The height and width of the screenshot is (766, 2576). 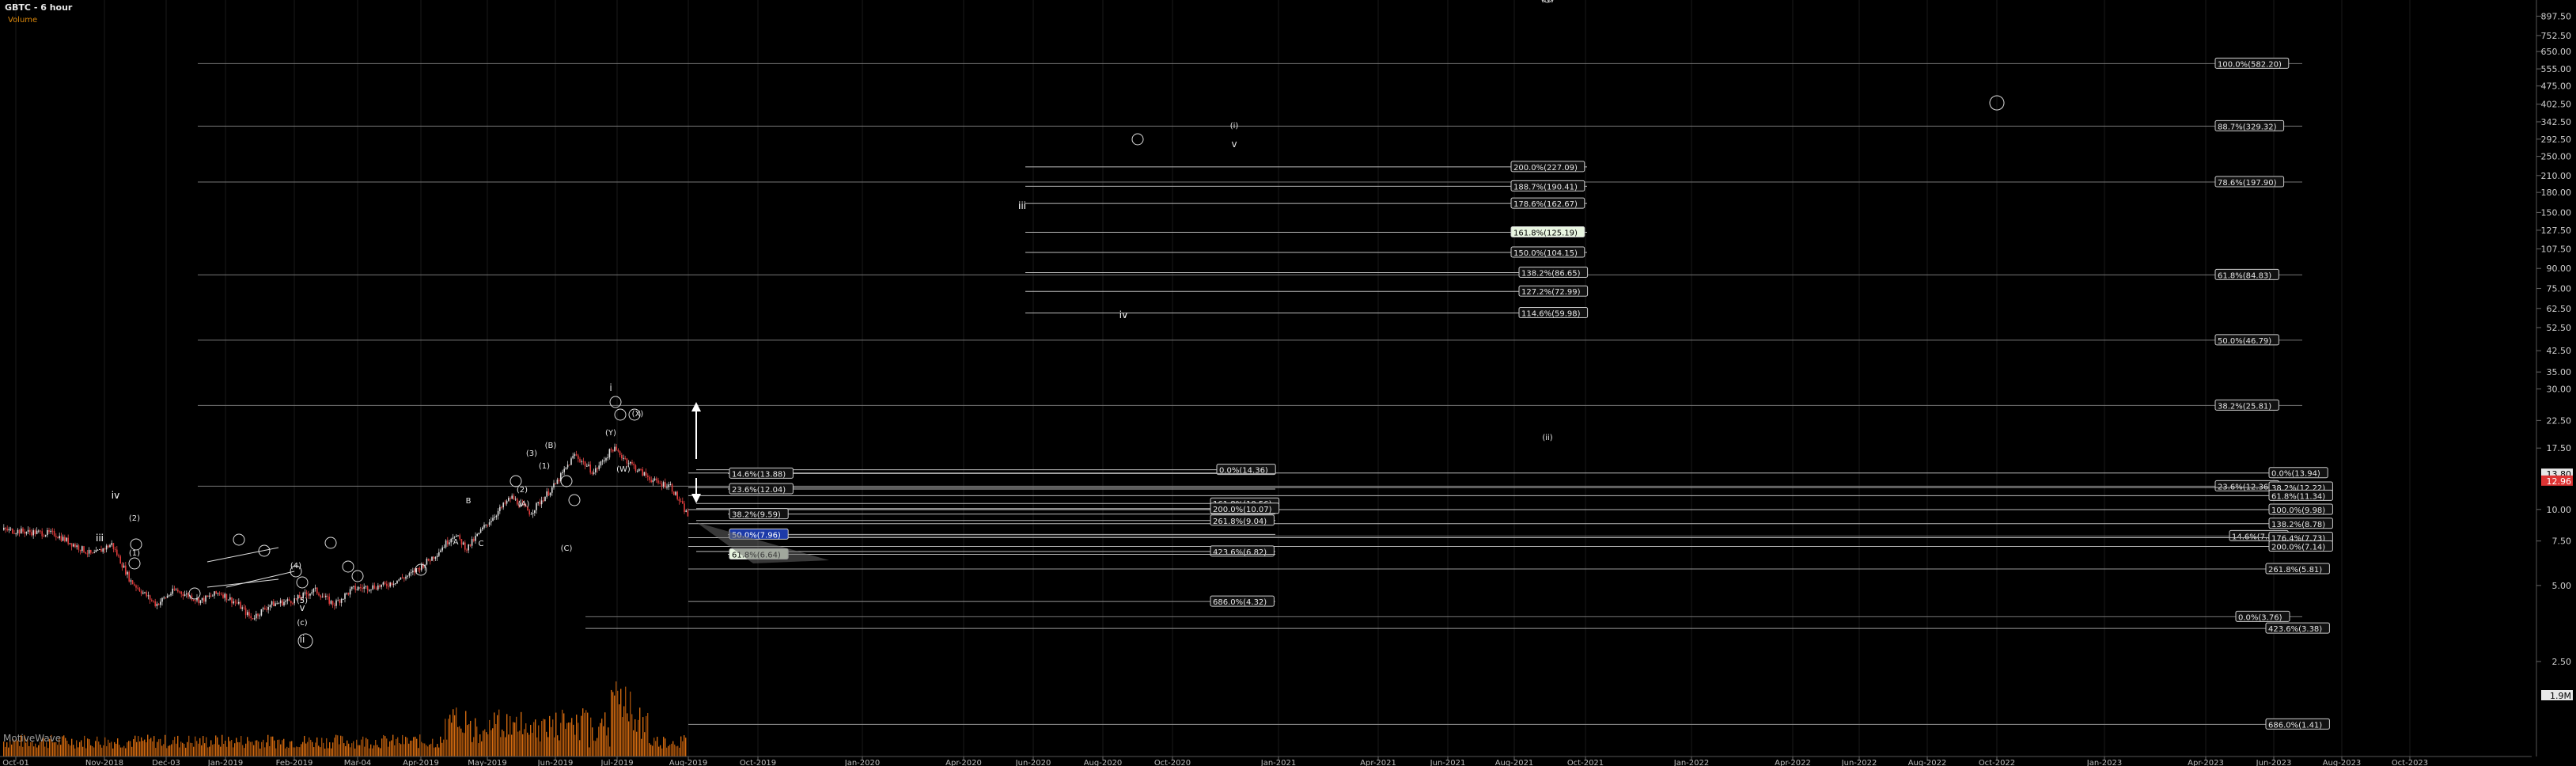 What do you see at coordinates (567, 548) in the screenshot?
I see `wave-label: (C)` at bounding box center [567, 548].